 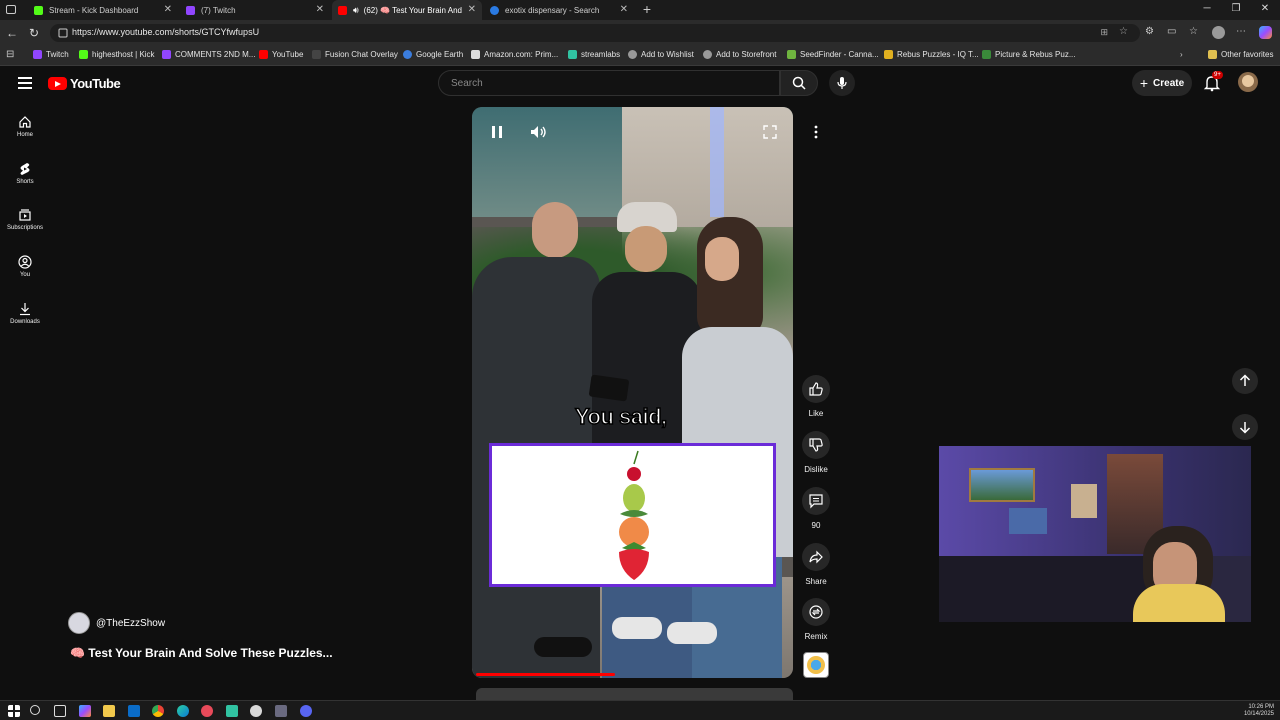 I want to click on favorites-icon: ☆, so click(x=1196, y=33).